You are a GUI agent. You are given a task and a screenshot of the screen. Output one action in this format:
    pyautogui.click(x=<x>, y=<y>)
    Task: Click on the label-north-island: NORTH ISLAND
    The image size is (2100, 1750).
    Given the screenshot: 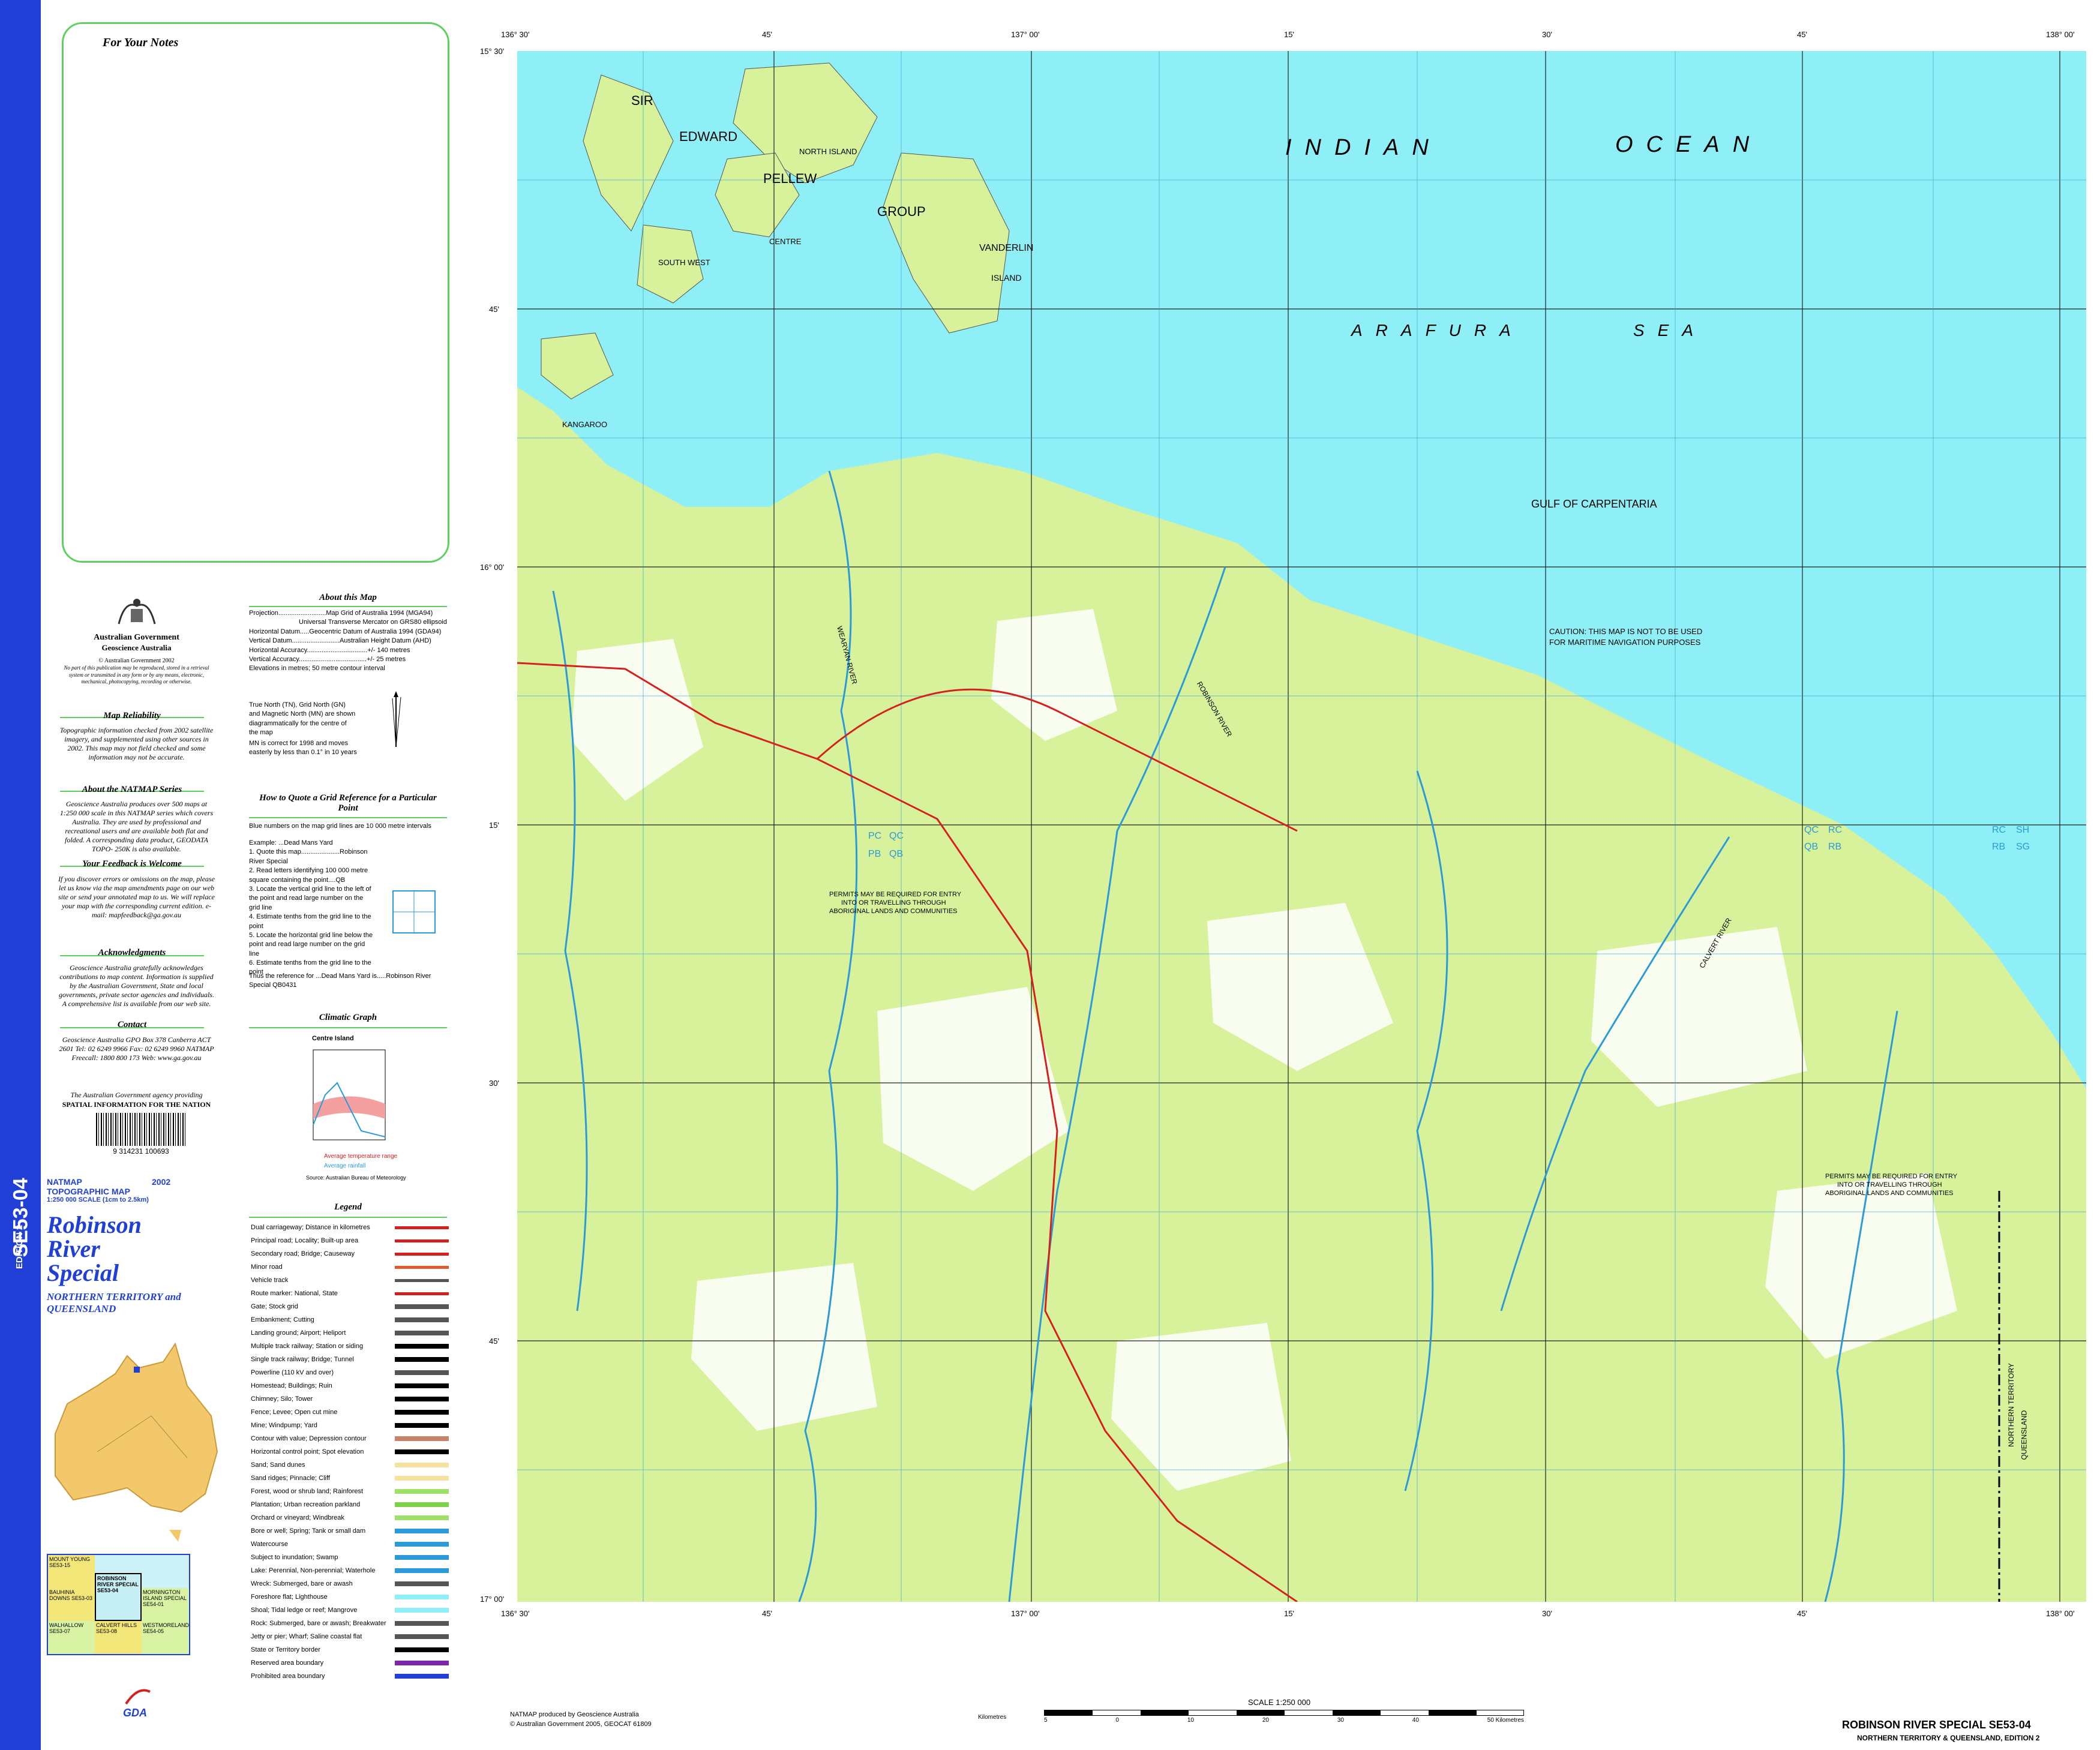 What is the action you would take?
    pyautogui.click(x=828, y=151)
    